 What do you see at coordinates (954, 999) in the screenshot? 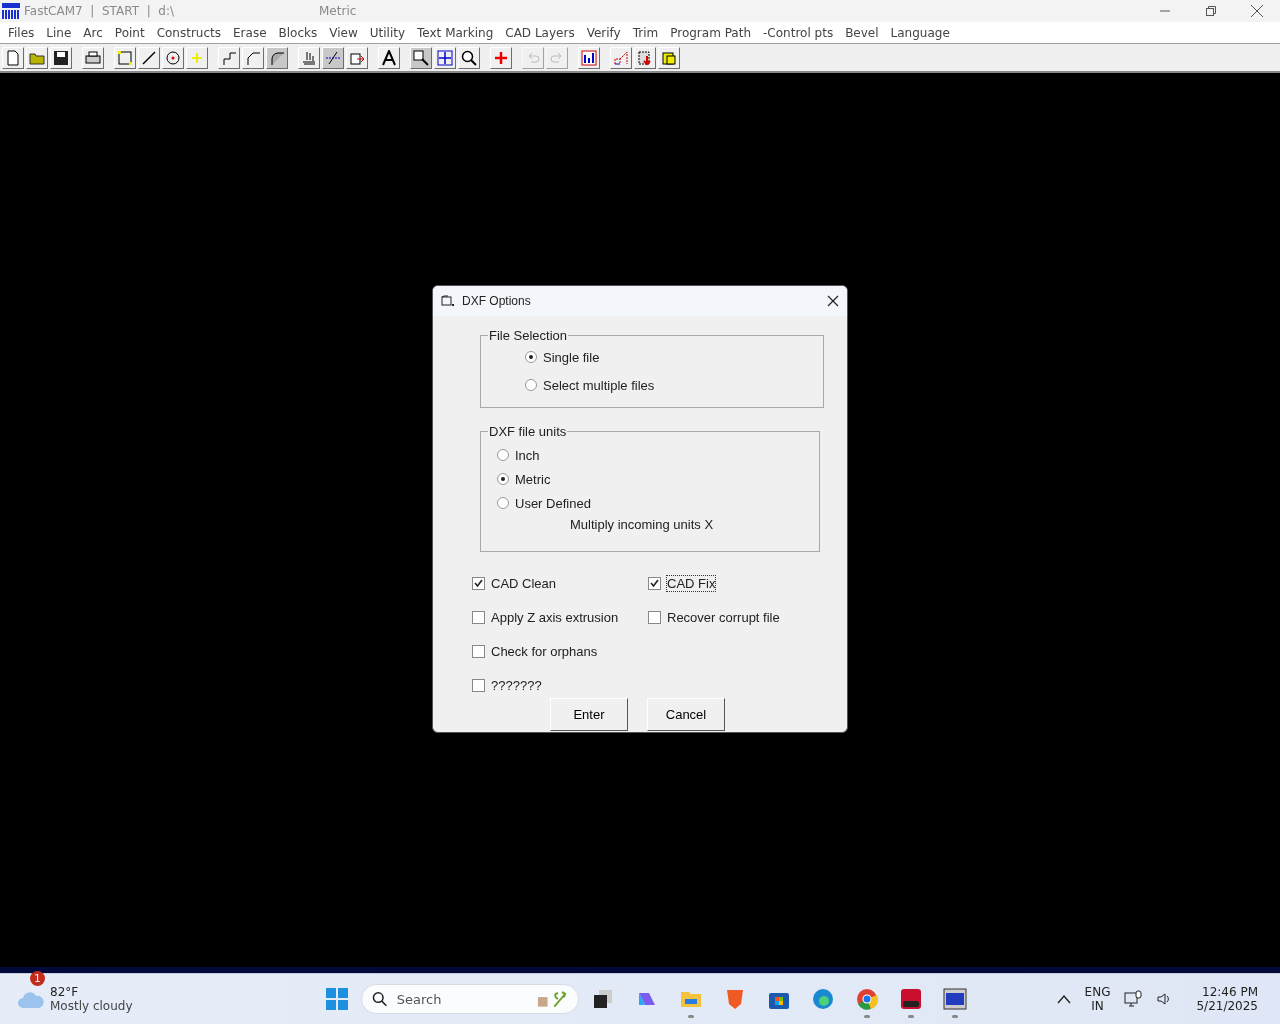
I see `app-window-icon` at bounding box center [954, 999].